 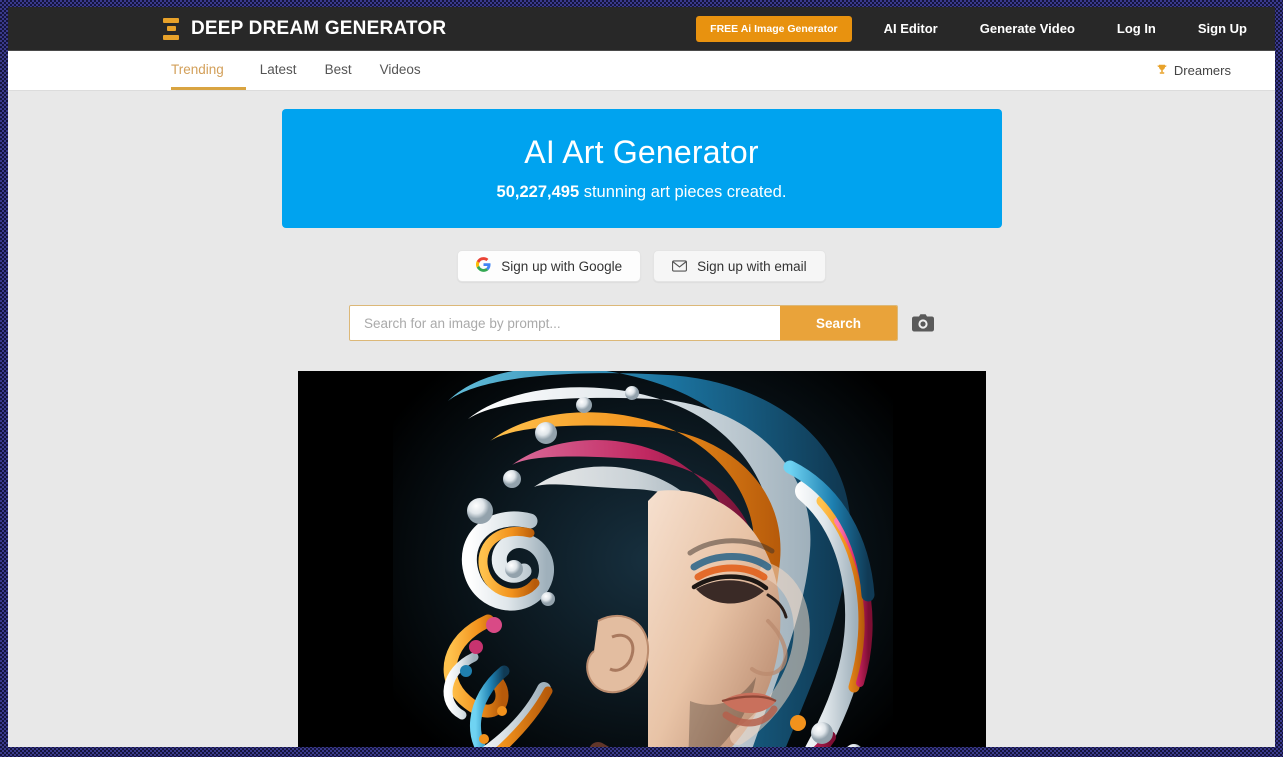 What do you see at coordinates (838, 323) in the screenshot?
I see `search-button: Search` at bounding box center [838, 323].